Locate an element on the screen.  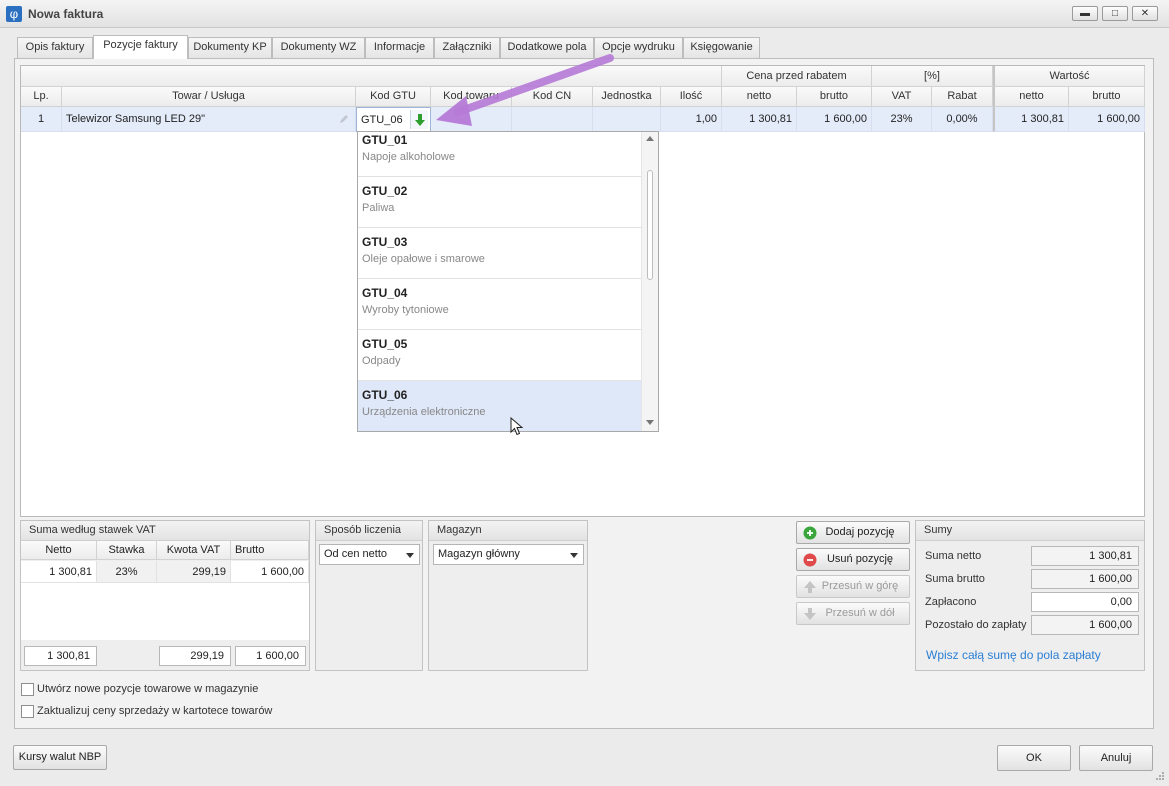
col-wartosc-brutto: brutto is located at coordinates (1107, 97).